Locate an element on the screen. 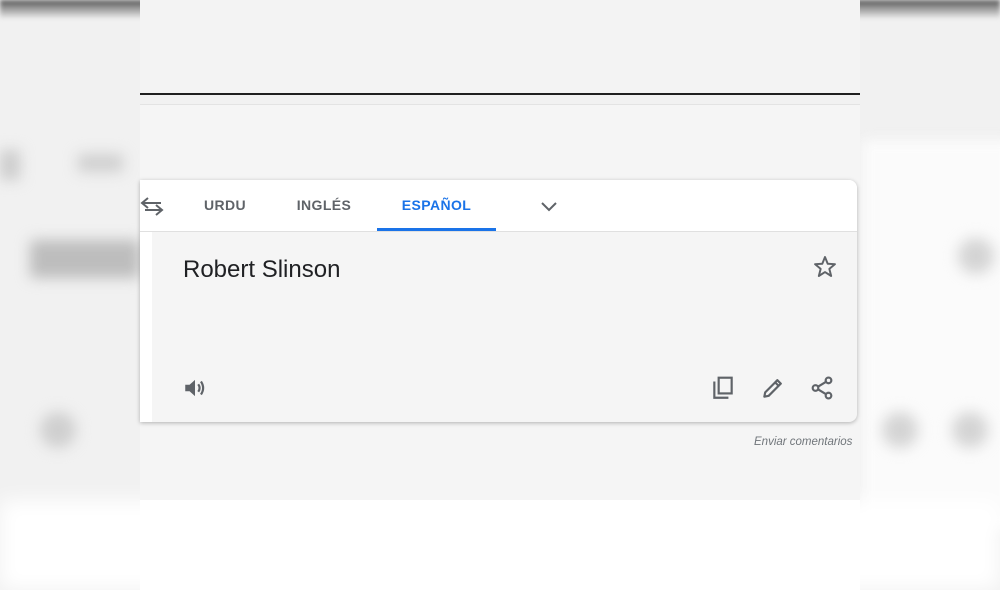  blurred-background-icon is located at coordinates (10, 165).